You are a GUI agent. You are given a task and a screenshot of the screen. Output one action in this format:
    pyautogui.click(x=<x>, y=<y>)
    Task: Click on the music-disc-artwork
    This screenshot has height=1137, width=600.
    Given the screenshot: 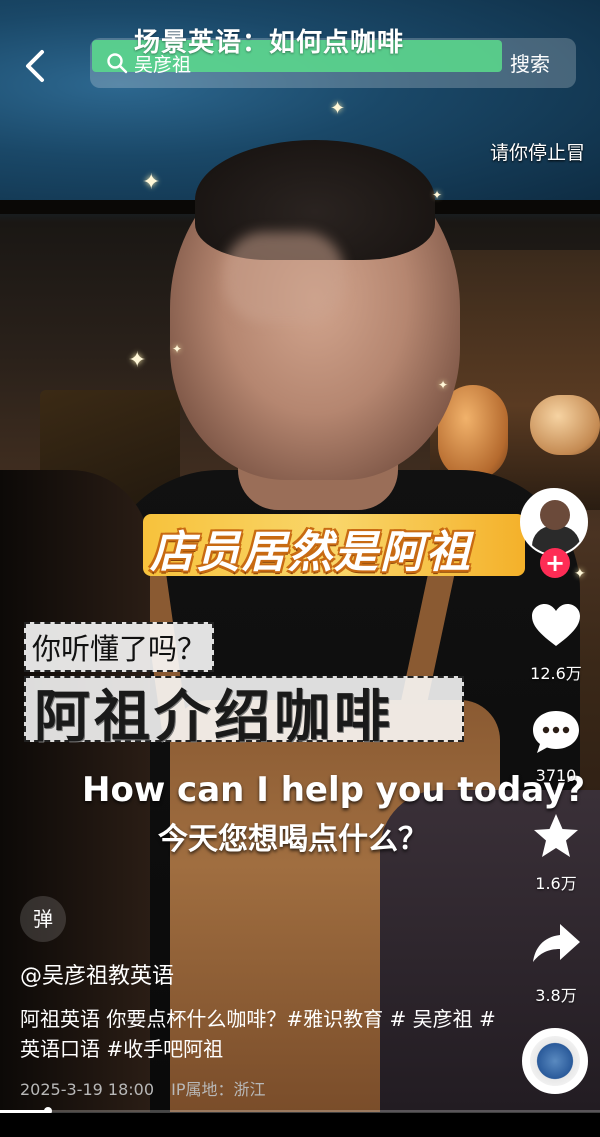 What is the action you would take?
    pyautogui.click(x=555, y=1061)
    